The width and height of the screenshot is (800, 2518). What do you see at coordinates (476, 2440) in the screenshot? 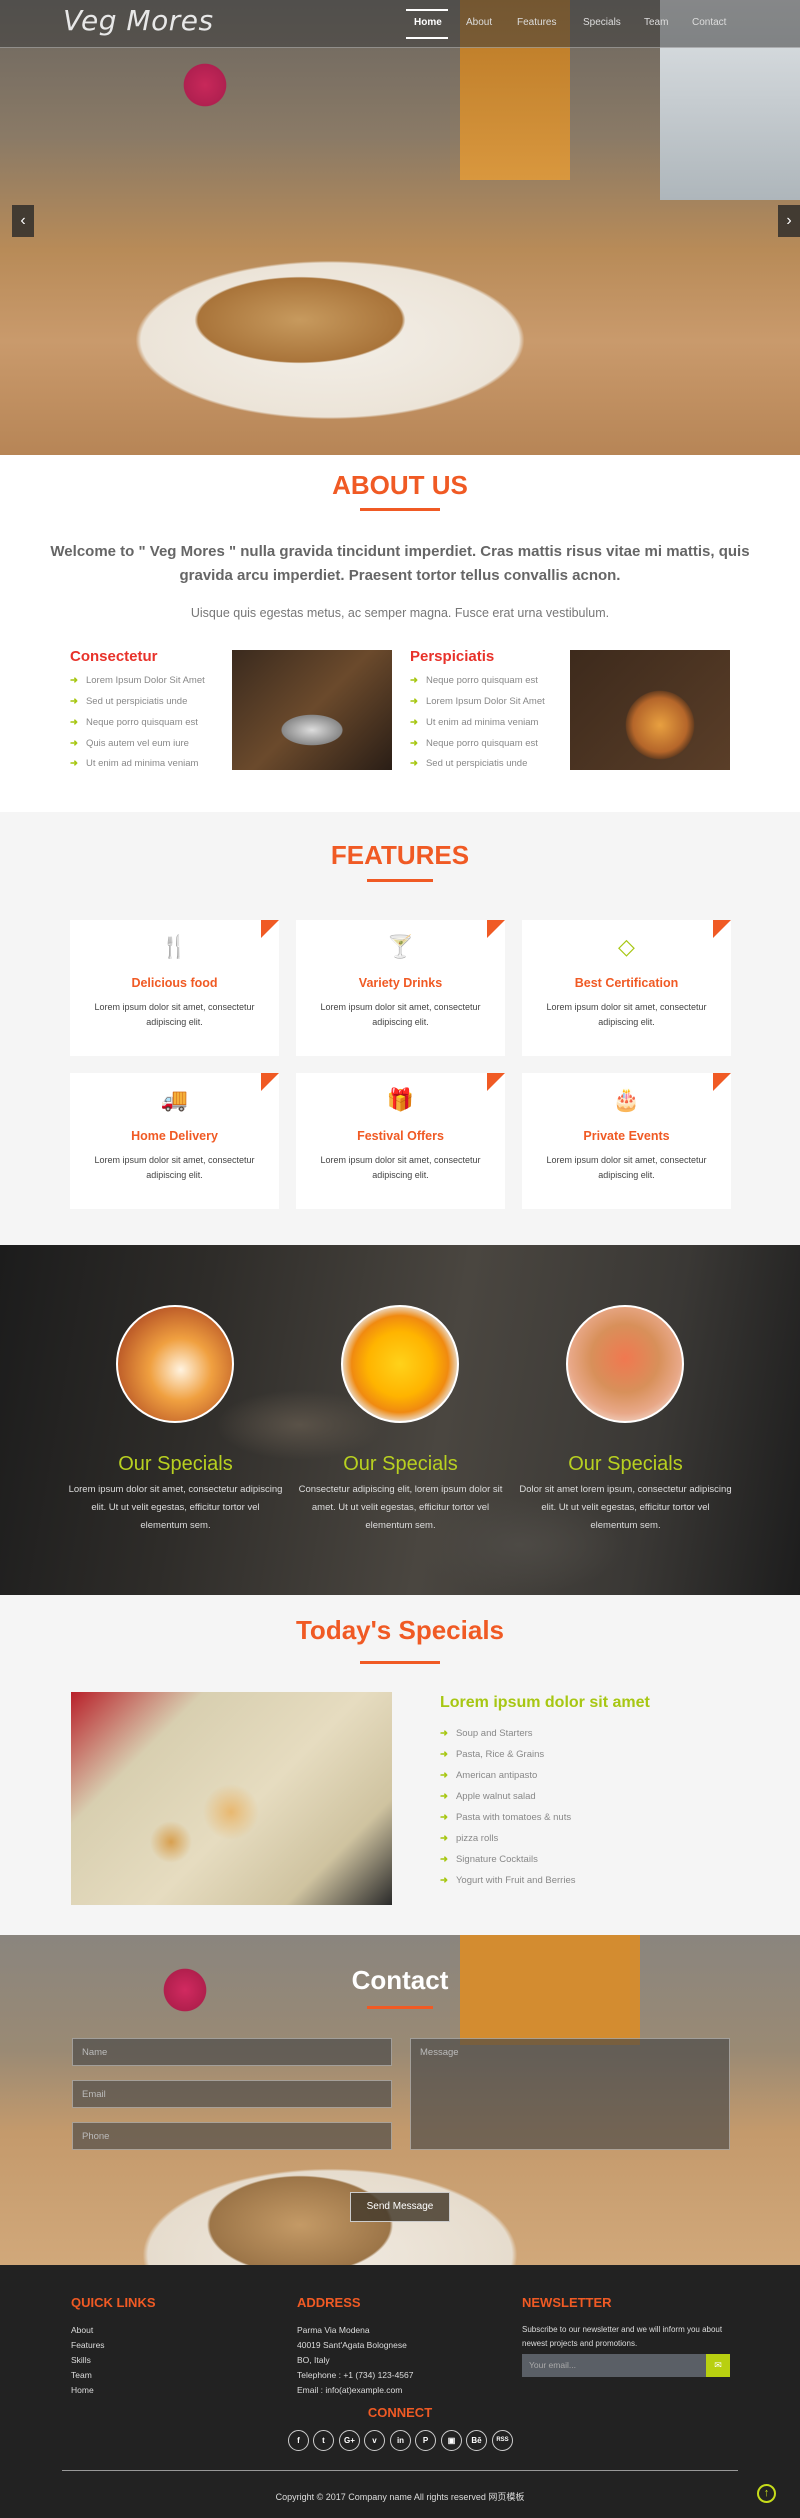
I see `behance-icon: Bē` at bounding box center [476, 2440].